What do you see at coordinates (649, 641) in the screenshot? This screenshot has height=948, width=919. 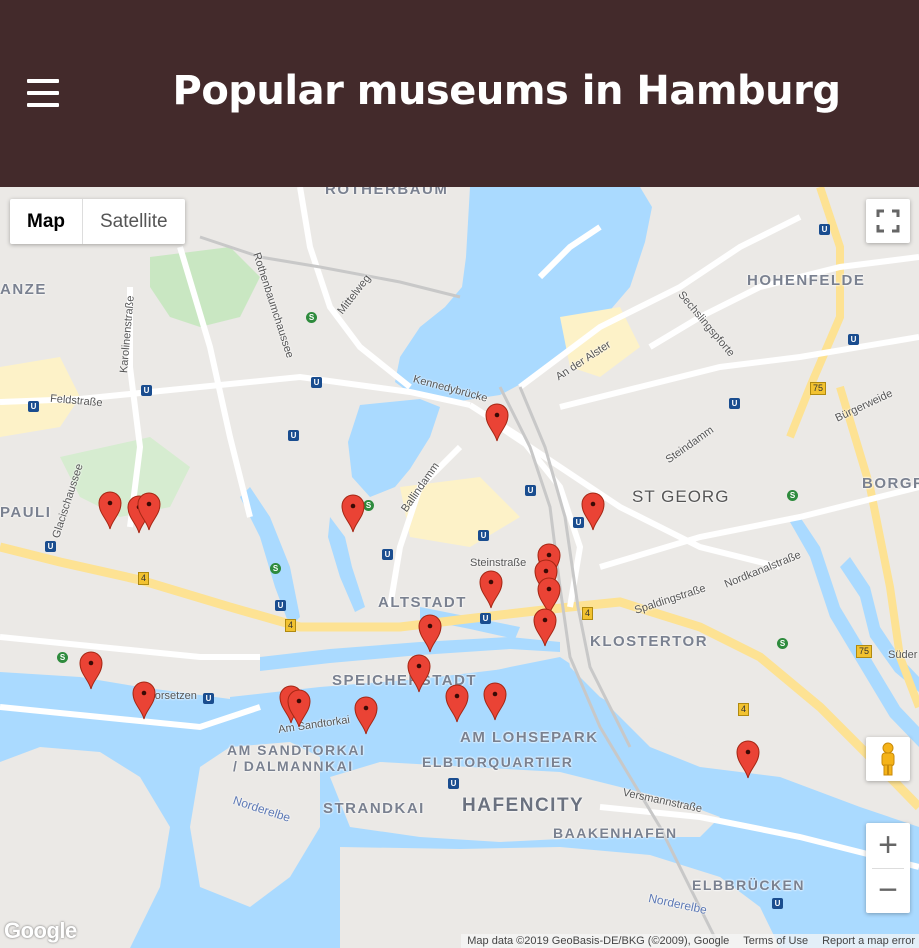 I see `district-label: KLOSTERTOR` at bounding box center [649, 641].